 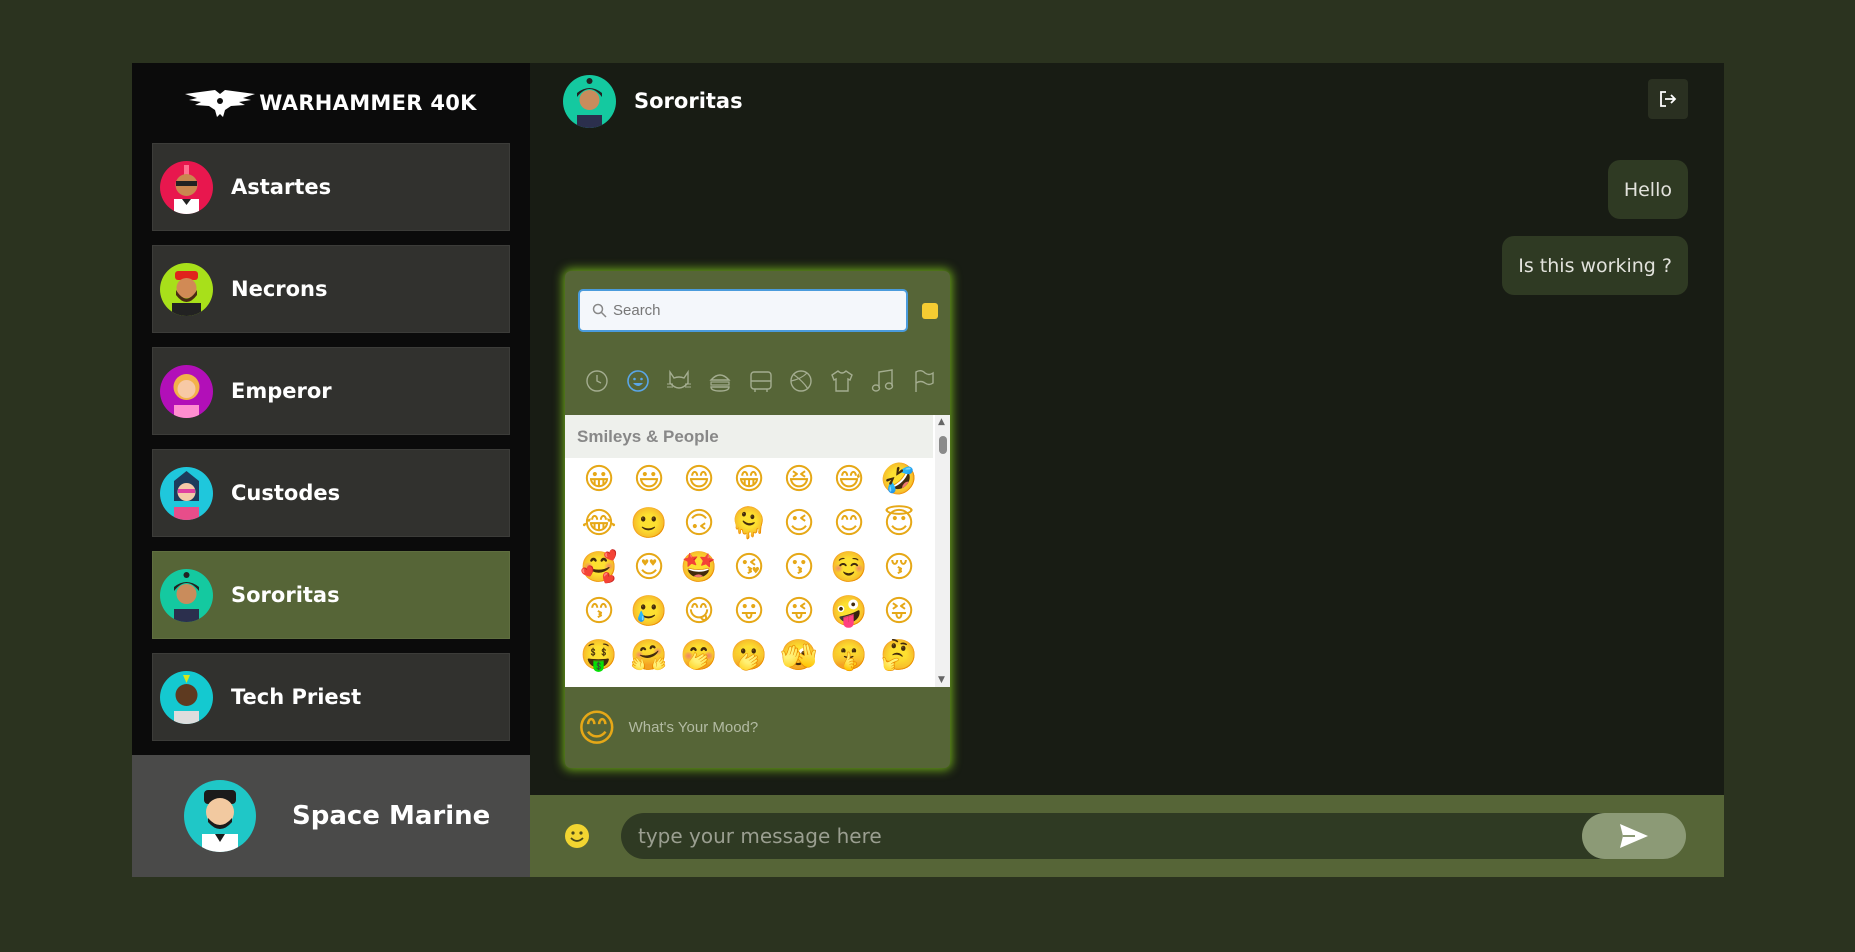 I want to click on emoji-preview: 😊 What's Your Mood?, so click(x=757, y=727).